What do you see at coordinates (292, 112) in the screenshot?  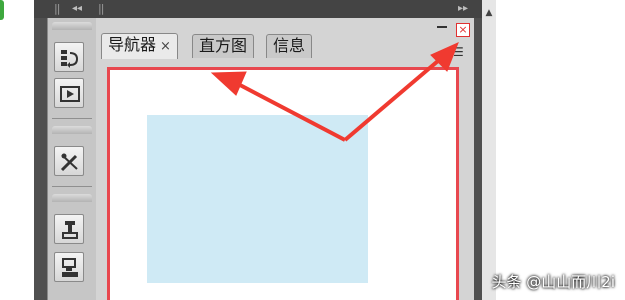 I see `arrow-to-tab` at bounding box center [292, 112].